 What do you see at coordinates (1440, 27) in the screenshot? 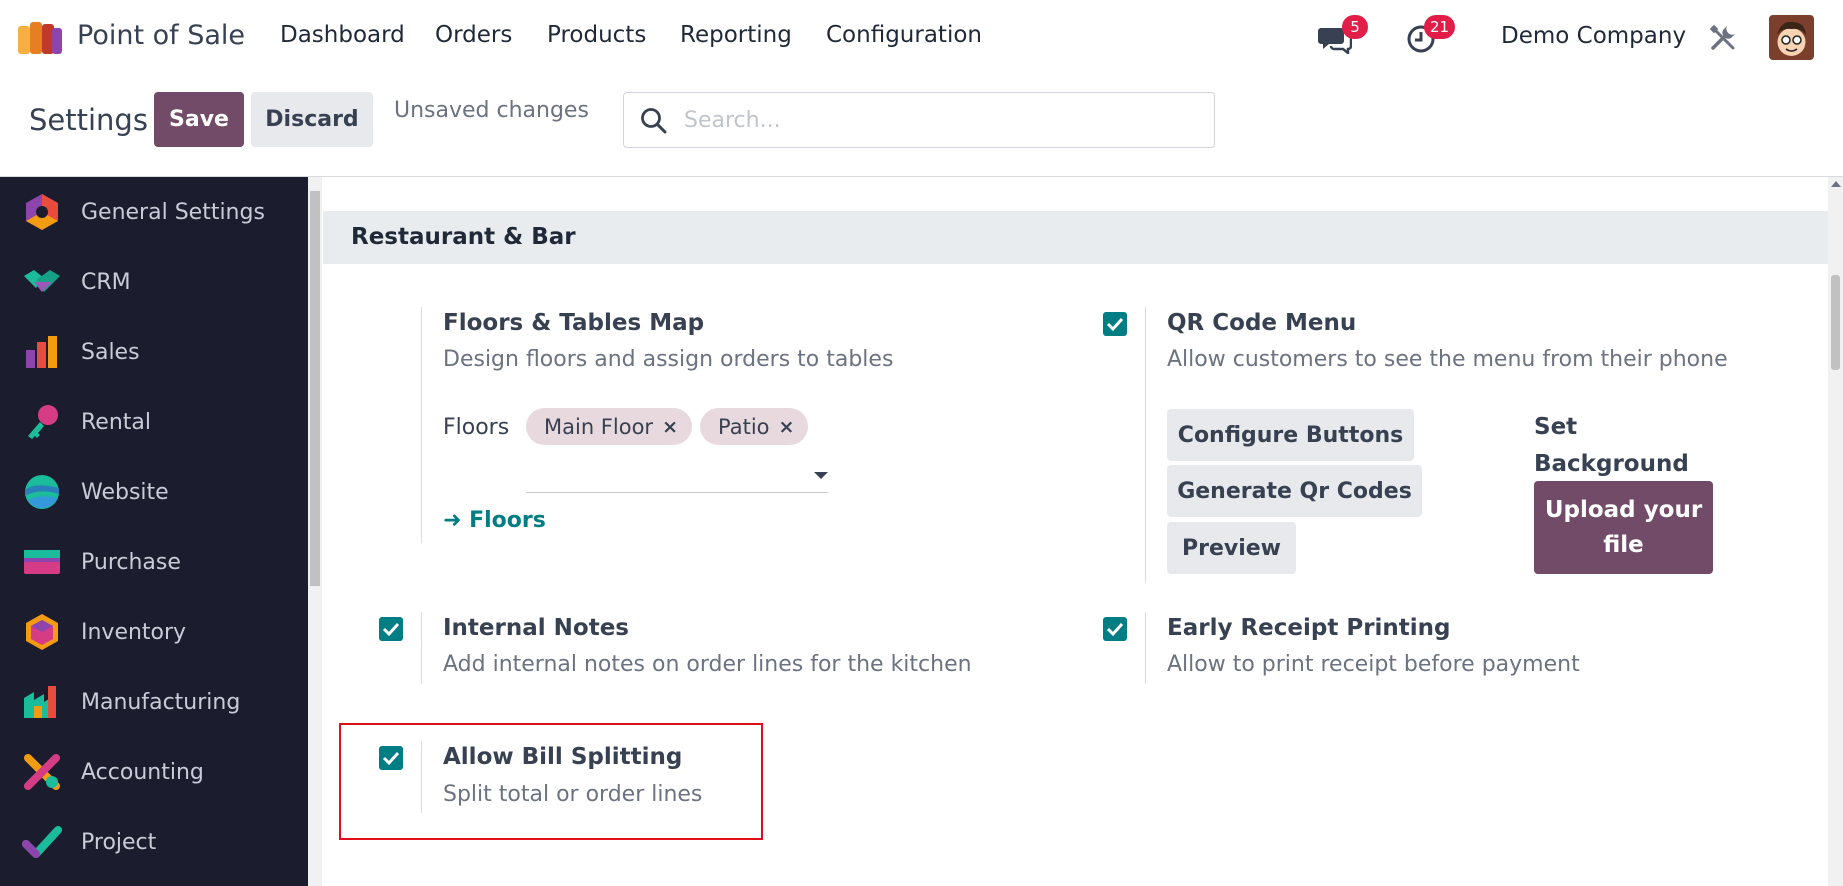
I see `activities-badge: 21` at bounding box center [1440, 27].